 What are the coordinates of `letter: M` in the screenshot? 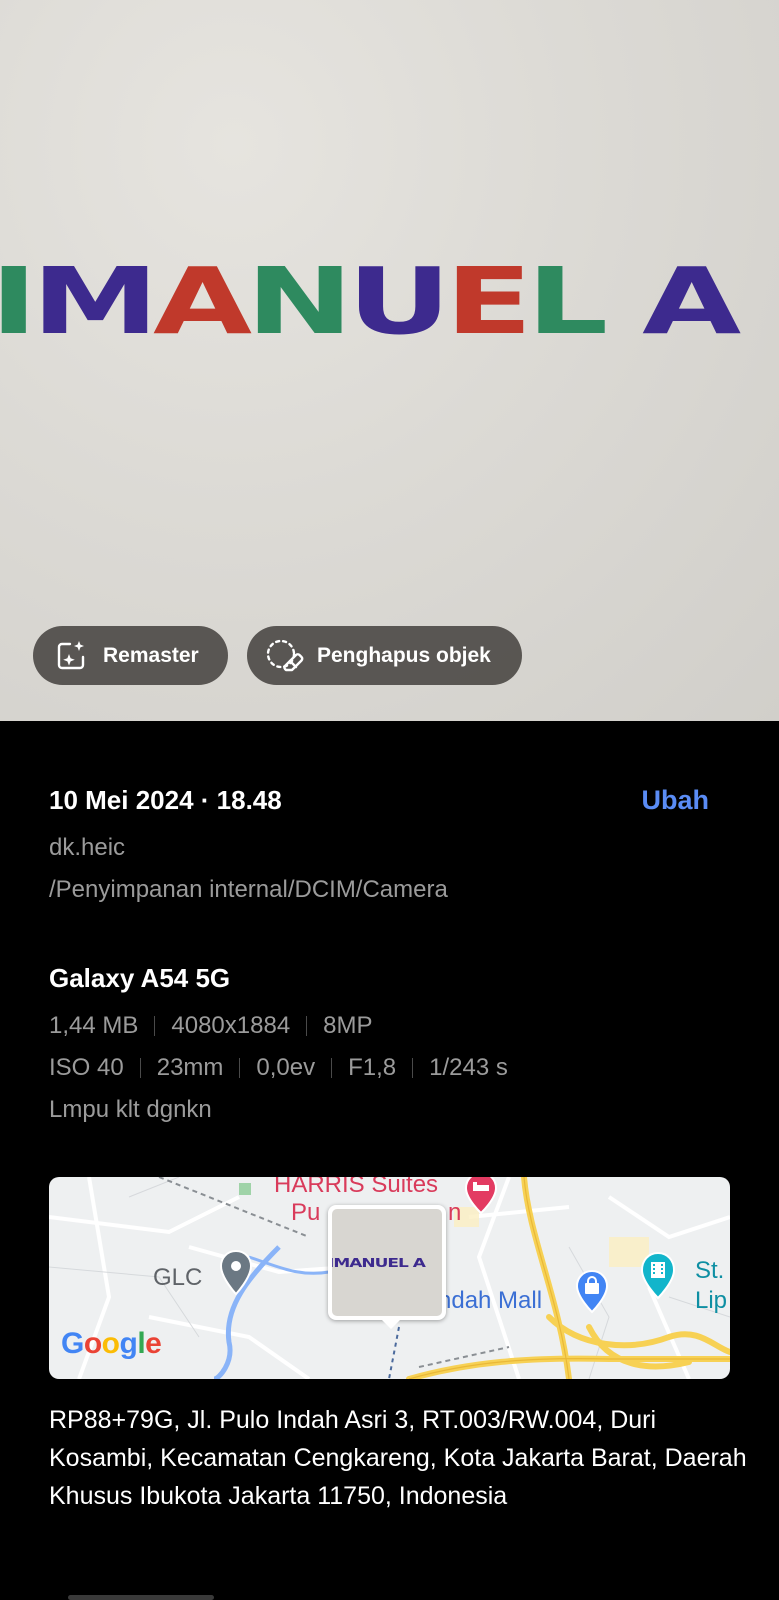 It's located at (95, 301).